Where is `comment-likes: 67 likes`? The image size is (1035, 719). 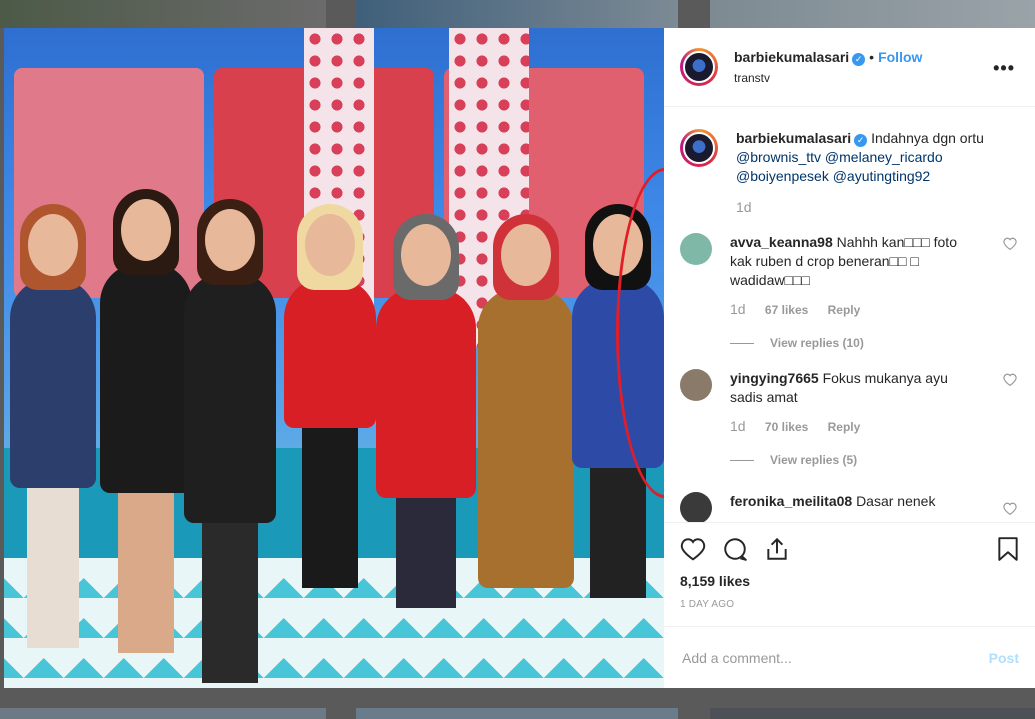 comment-likes: 67 likes is located at coordinates (786, 310).